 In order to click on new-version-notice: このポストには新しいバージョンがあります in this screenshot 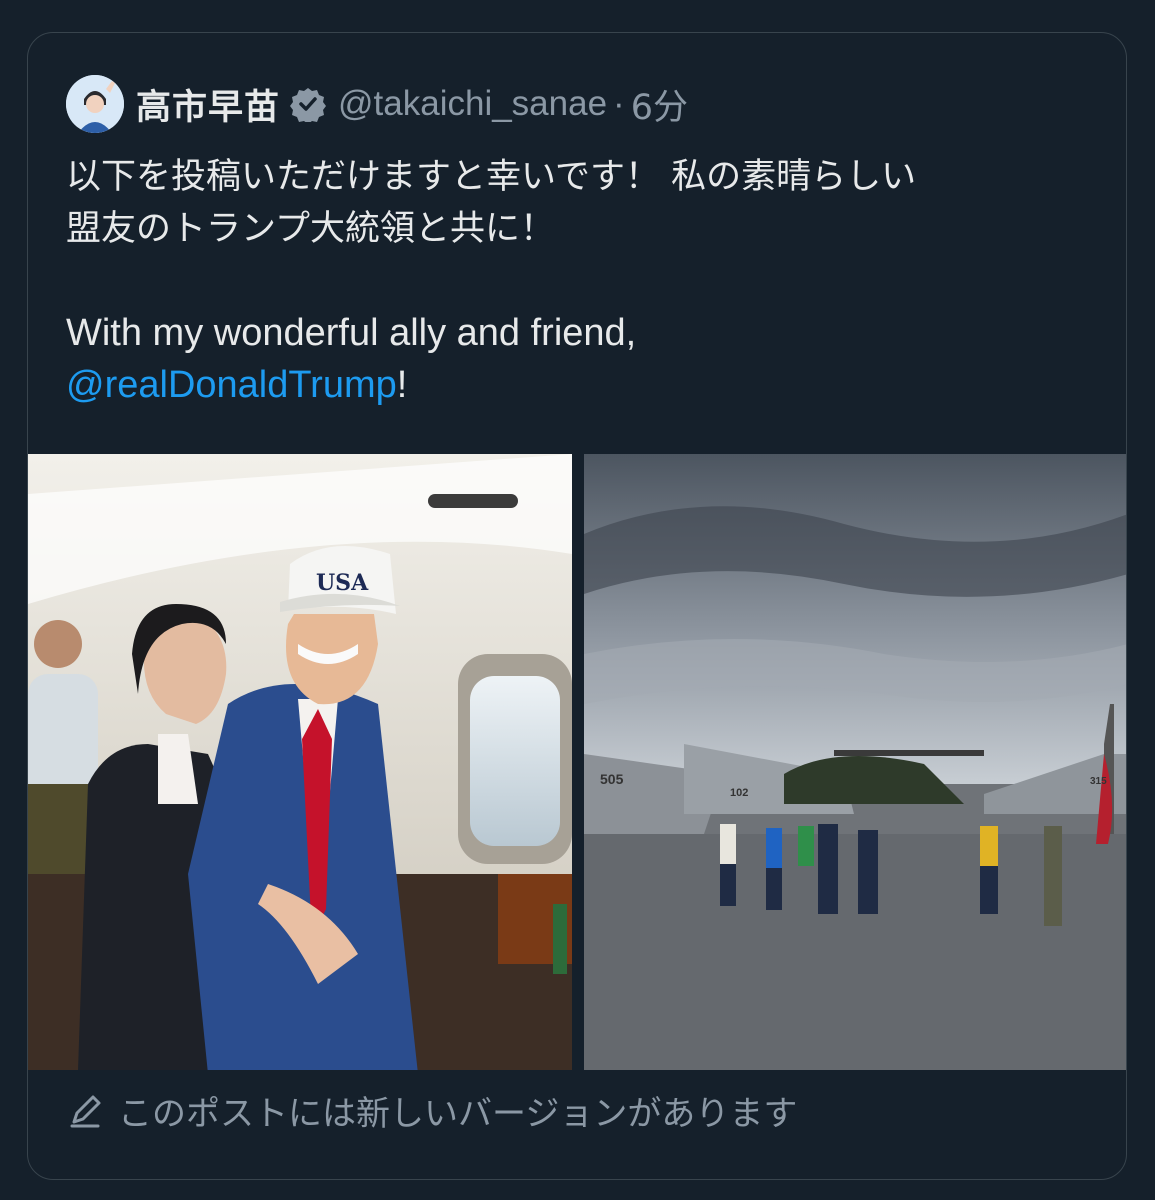, I will do `click(577, 1110)`.